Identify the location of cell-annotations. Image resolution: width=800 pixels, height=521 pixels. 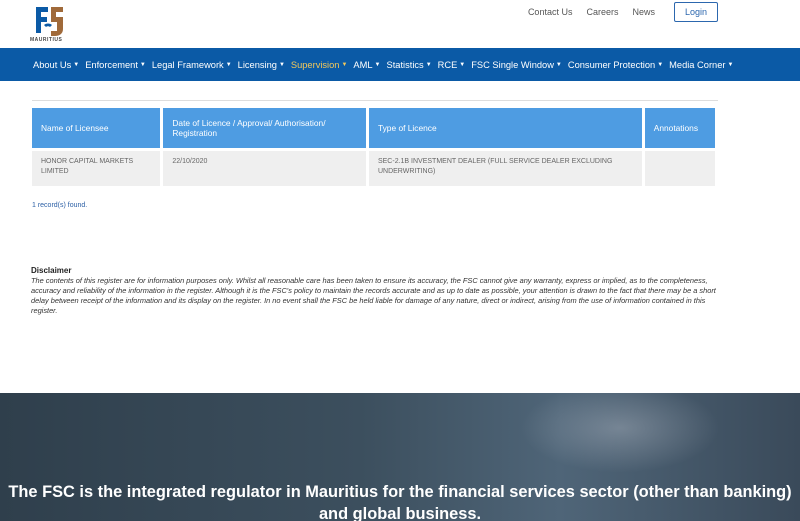
(679, 168).